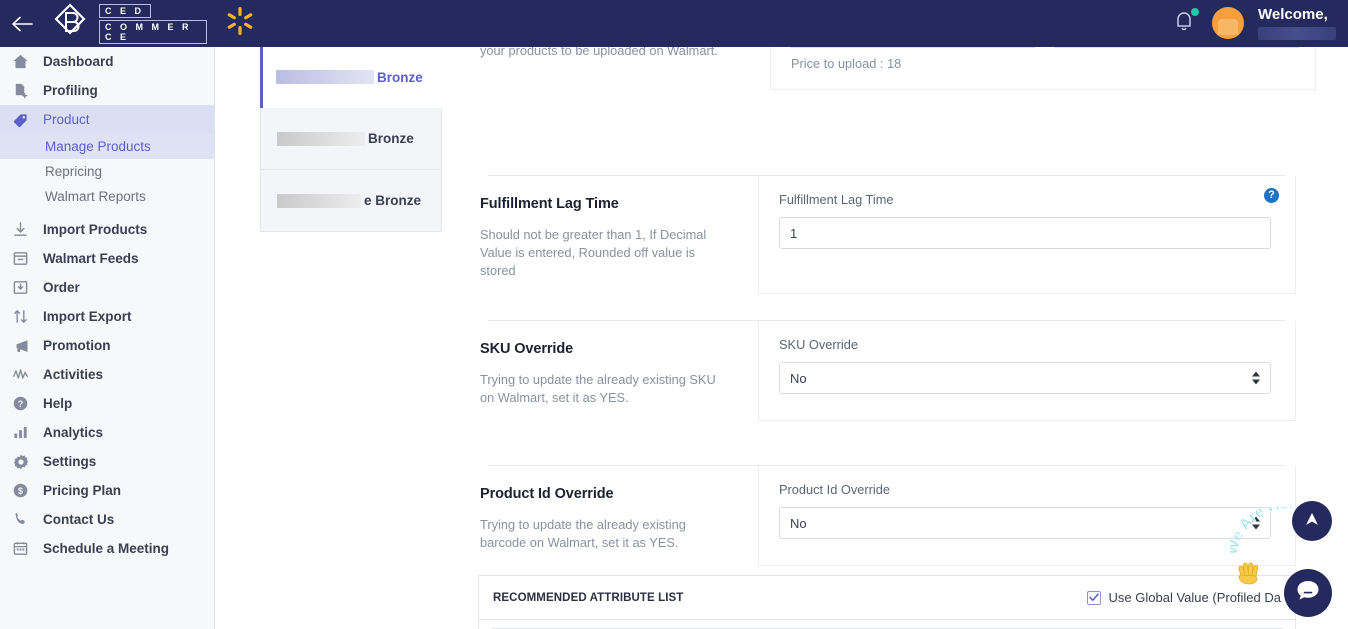  I want to click on sidebar-item-promotion: Promotion, so click(107, 345).